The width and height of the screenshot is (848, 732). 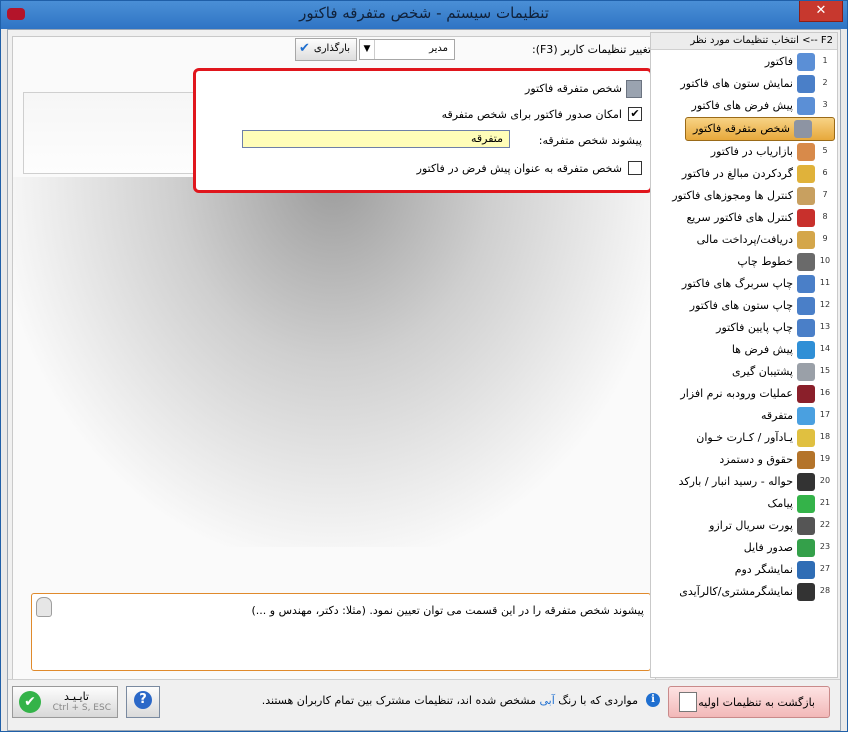 What do you see at coordinates (749, 702) in the screenshot?
I see `reset-defaults-button: بازگشت به تنظیمات اولیه` at bounding box center [749, 702].